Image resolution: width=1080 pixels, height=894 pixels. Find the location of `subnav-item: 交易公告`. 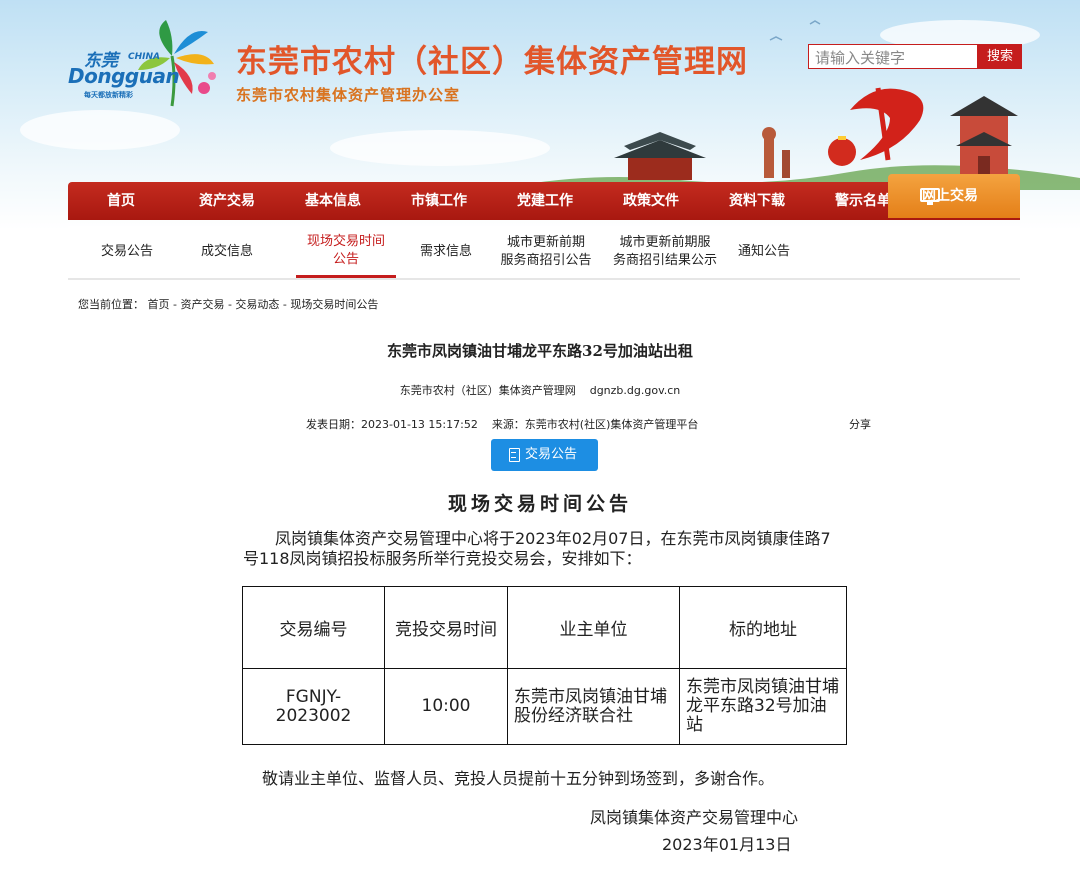

subnav-item: 交易公告 is located at coordinates (127, 252).